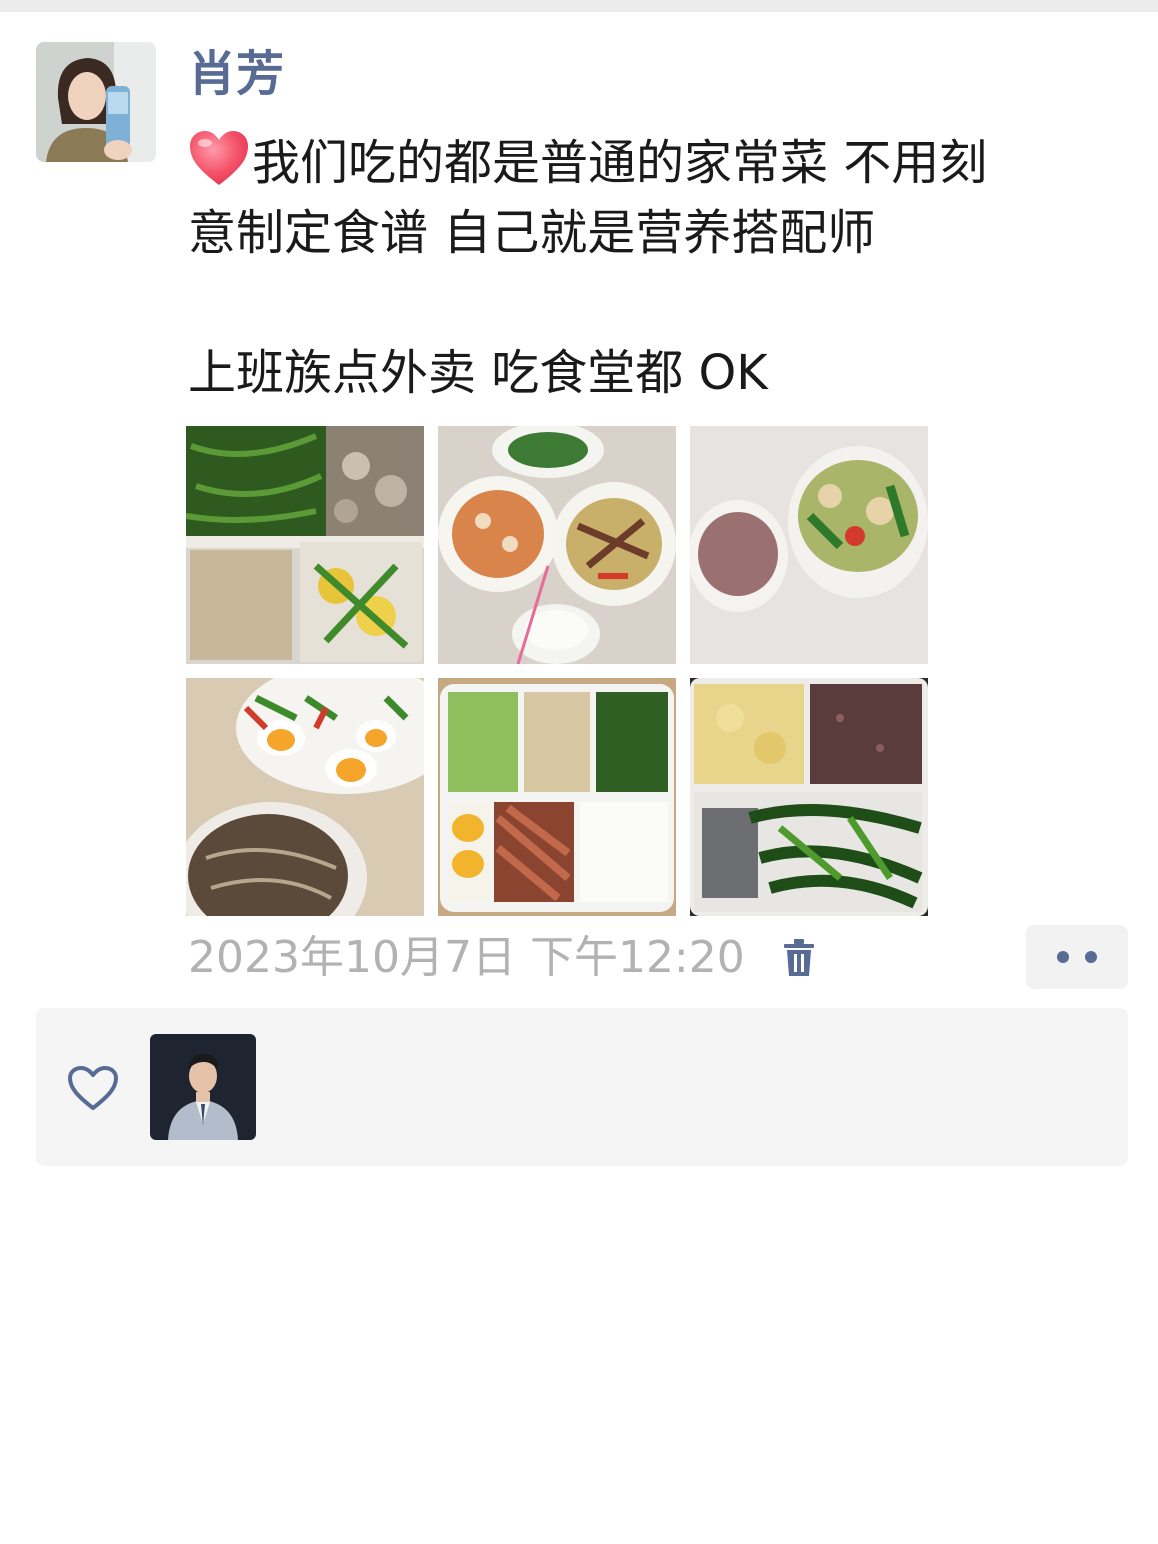  I want to click on more-dots-icon, so click(1077, 957).